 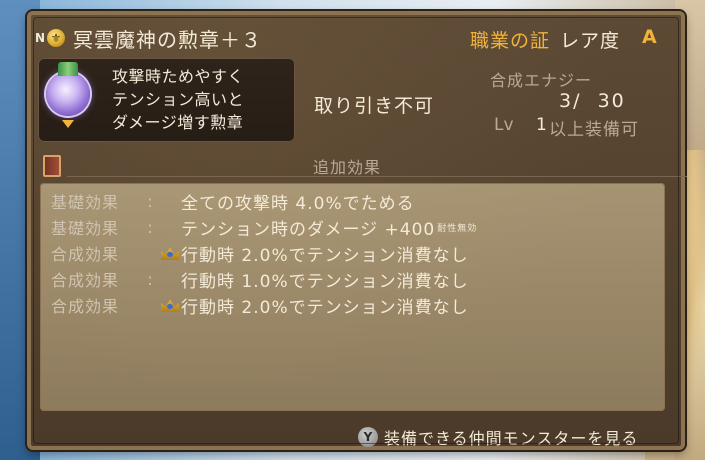 I want to click on effect-row: 基礎効果 : 全ての攻撃時 4.0%でためる, so click(x=351, y=201).